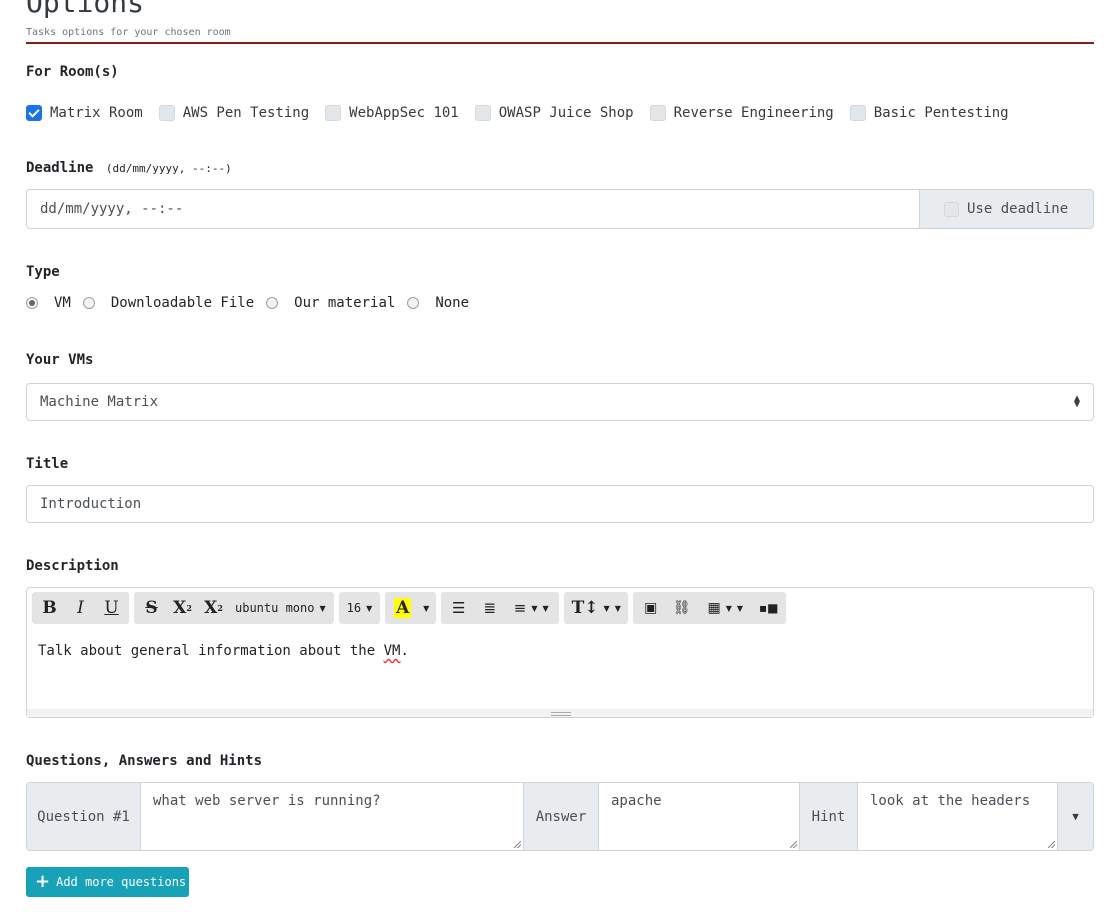 Image resolution: width=1116 pixels, height=920 pixels. What do you see at coordinates (182, 303) in the screenshot?
I see `radio-label: Downloadable File` at bounding box center [182, 303].